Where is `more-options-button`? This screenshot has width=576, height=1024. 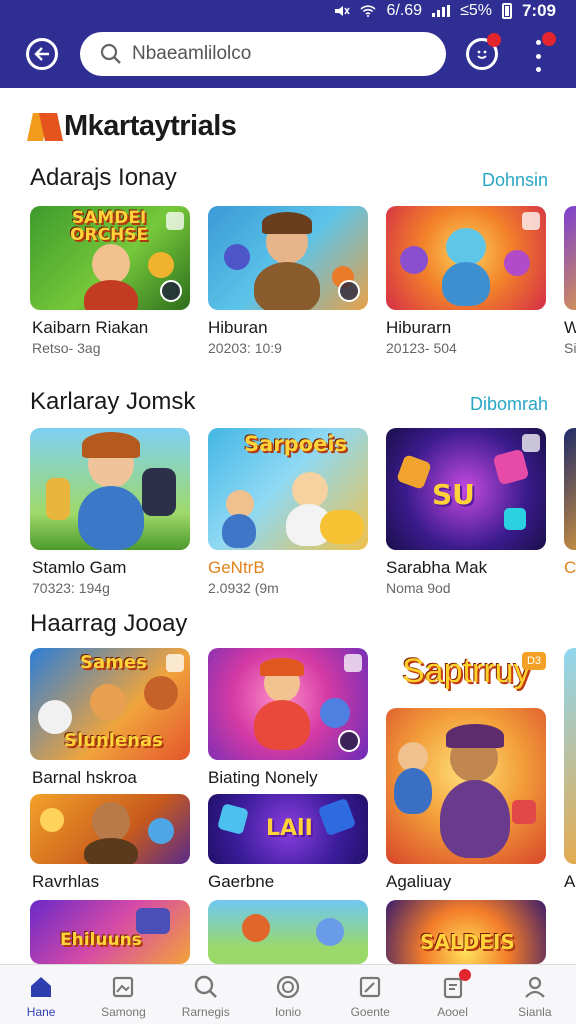
more-options-button is located at coordinates (542, 52).